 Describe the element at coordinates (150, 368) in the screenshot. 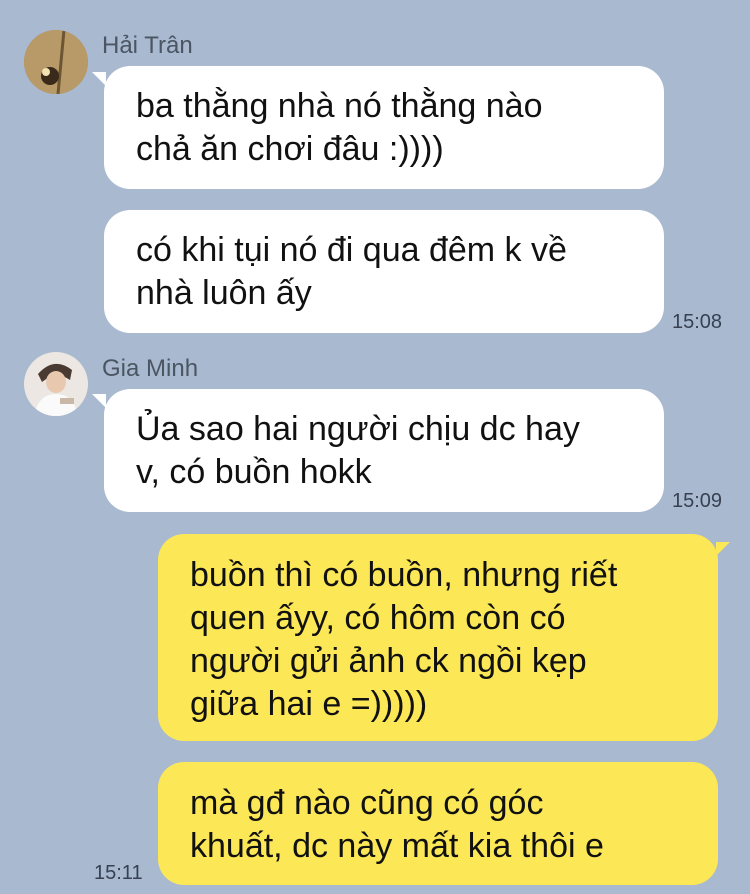

I see `sender-name-gia-minh: Gia Minh` at that location.